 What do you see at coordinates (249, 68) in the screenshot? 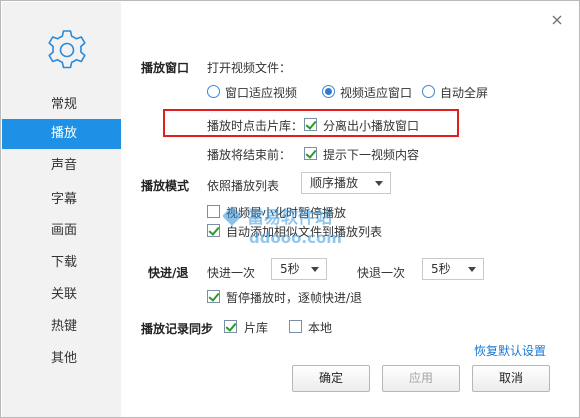
I see `open-file-label: 打开视频文件：` at bounding box center [249, 68].